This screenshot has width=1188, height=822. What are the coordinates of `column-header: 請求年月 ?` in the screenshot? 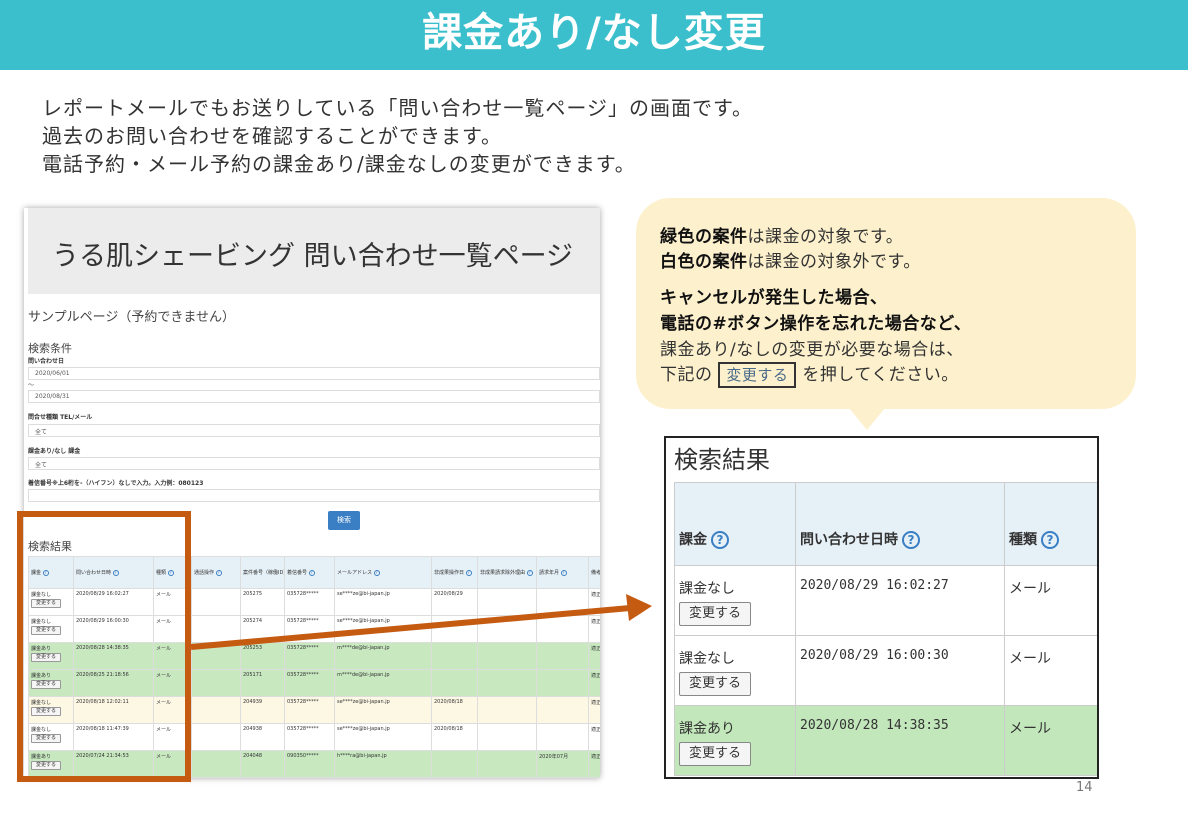 It's located at (562, 572).